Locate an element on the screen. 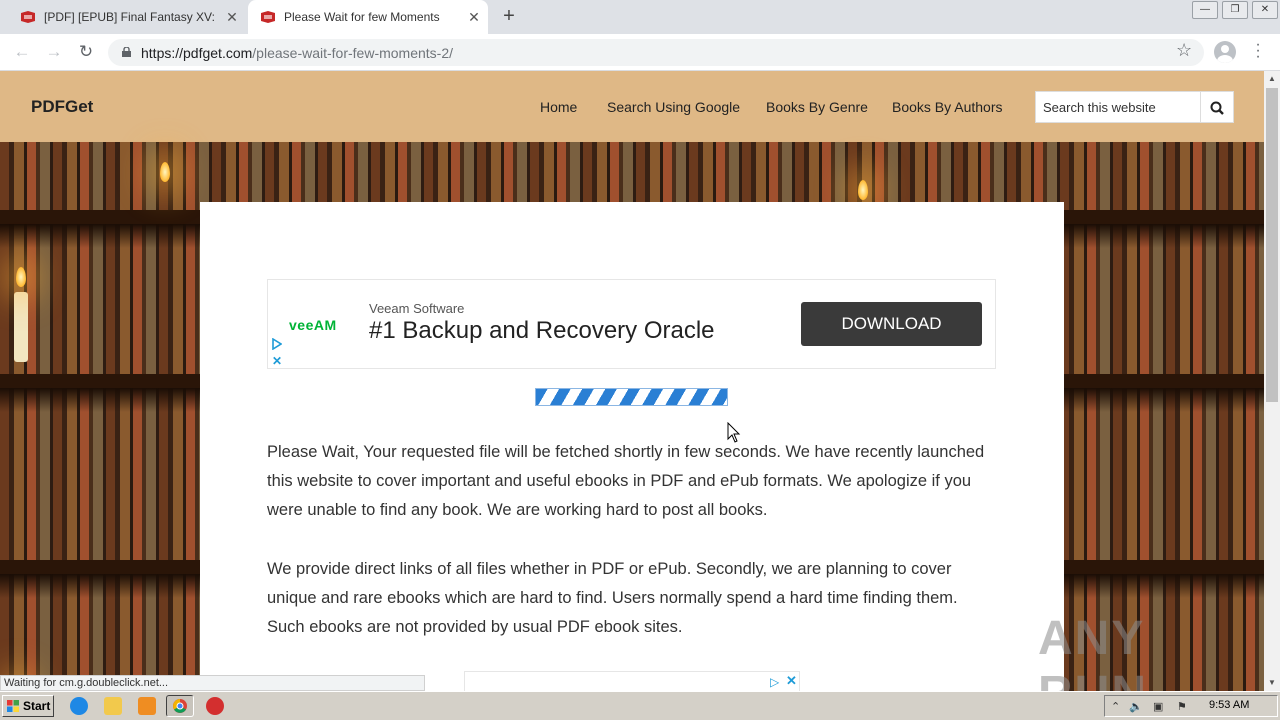 This screenshot has width=1280, height=720. ad-download-button: DOWNLOAD is located at coordinates (891, 324).